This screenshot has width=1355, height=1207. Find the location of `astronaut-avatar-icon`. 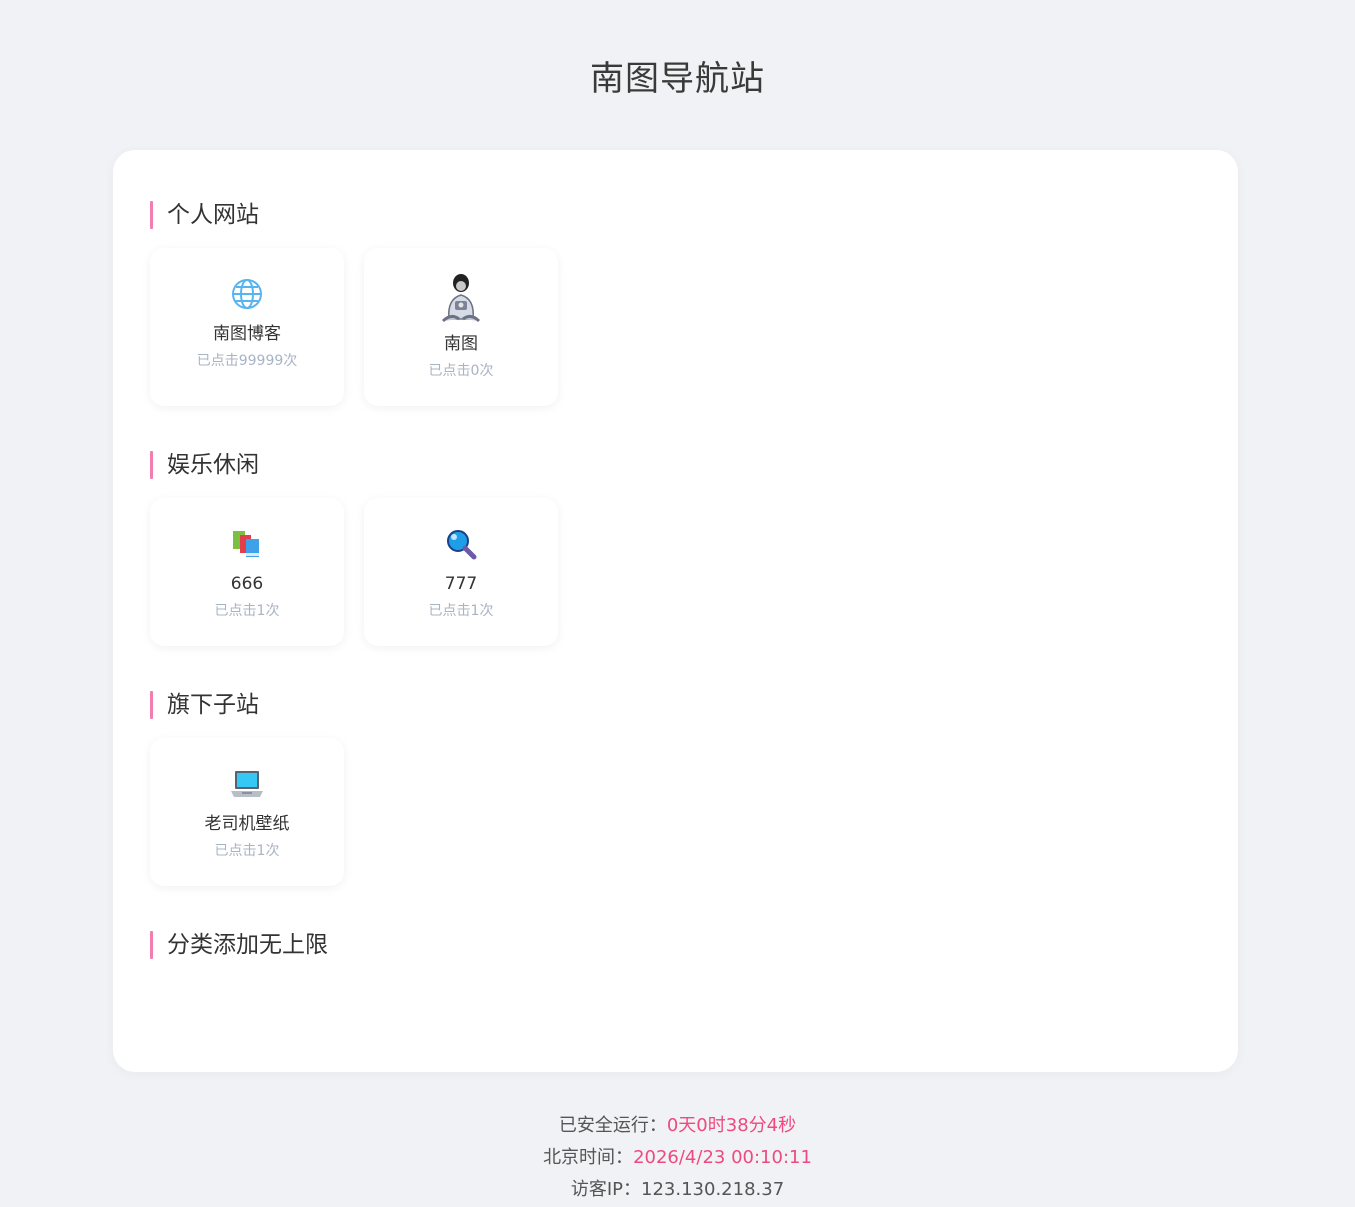

astronaut-avatar-icon is located at coordinates (461, 298).